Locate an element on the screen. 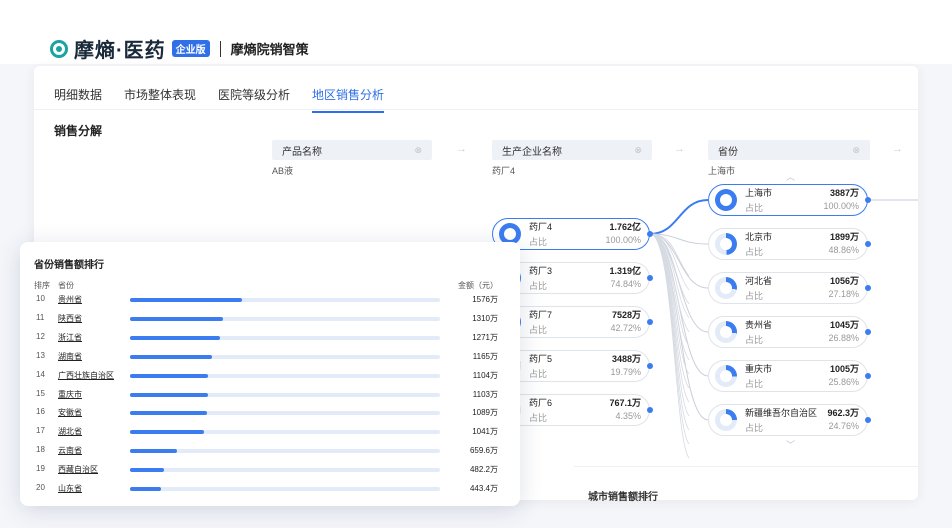 Image resolution: width=952 pixels, height=528 pixels. header: 摩熵·医药 企业版 摩熵院销智策 is located at coordinates (476, 32).